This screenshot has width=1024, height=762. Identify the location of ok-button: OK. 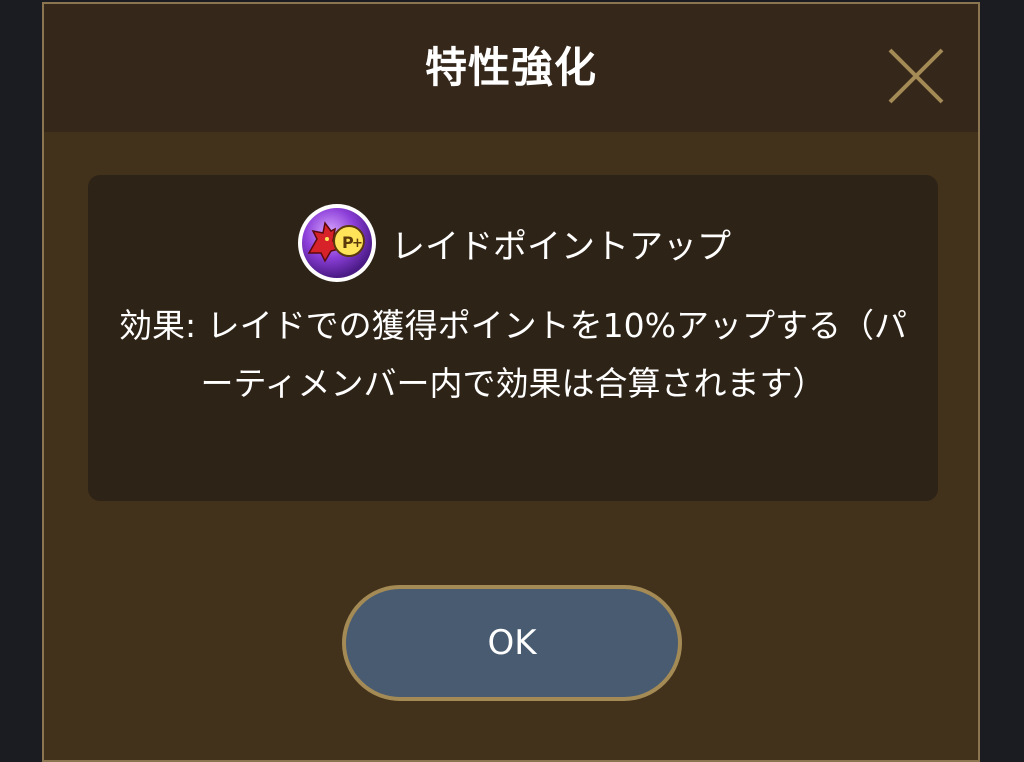
(512, 643).